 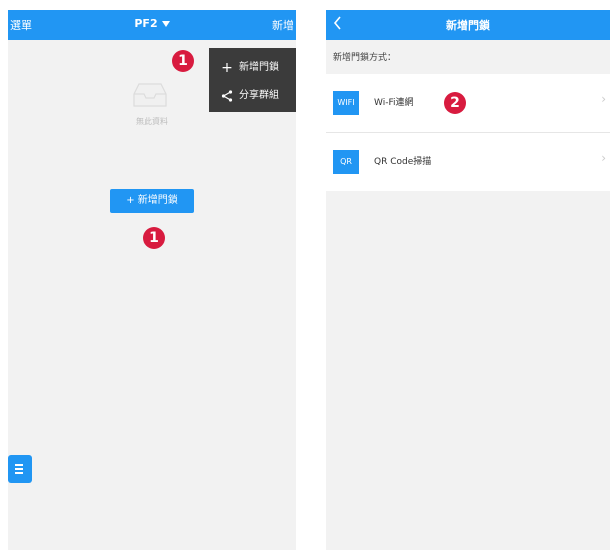 I want to click on group-selector: PF2, so click(x=152, y=23).